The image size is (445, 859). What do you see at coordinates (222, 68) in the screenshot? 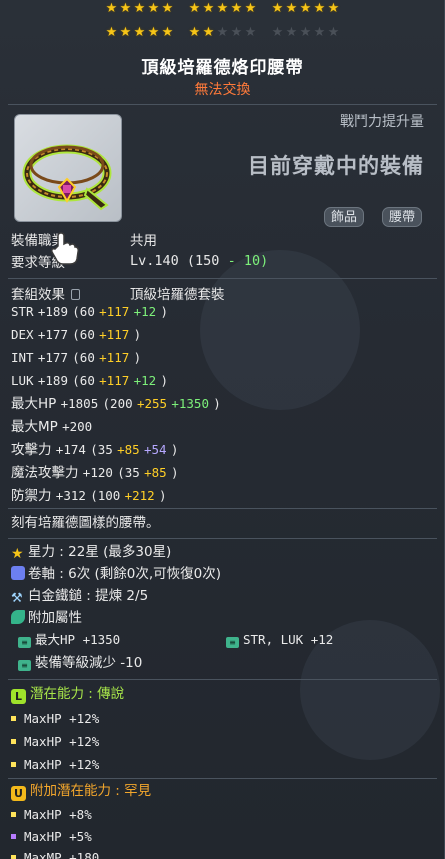
I see `item-name: 頂級培羅德烙印腰帶` at bounding box center [222, 68].